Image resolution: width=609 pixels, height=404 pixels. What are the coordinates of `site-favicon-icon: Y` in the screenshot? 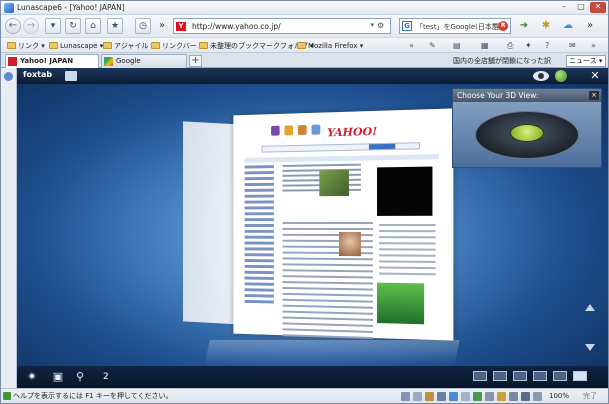 It's located at (181, 26).